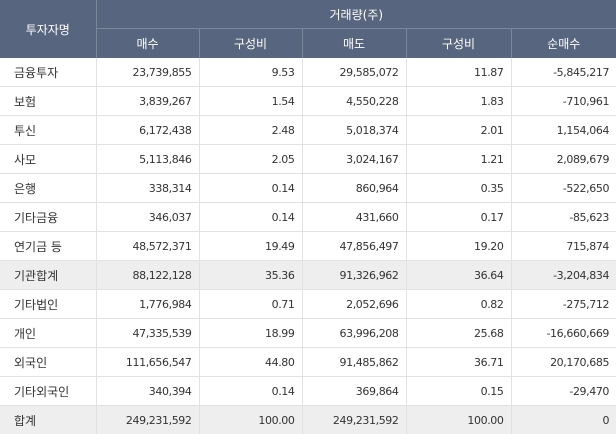 Image resolution: width=616 pixels, height=434 pixels. Describe the element at coordinates (459, 72) in the screenshot. I see `sell-ratio-value: 11.87` at that location.